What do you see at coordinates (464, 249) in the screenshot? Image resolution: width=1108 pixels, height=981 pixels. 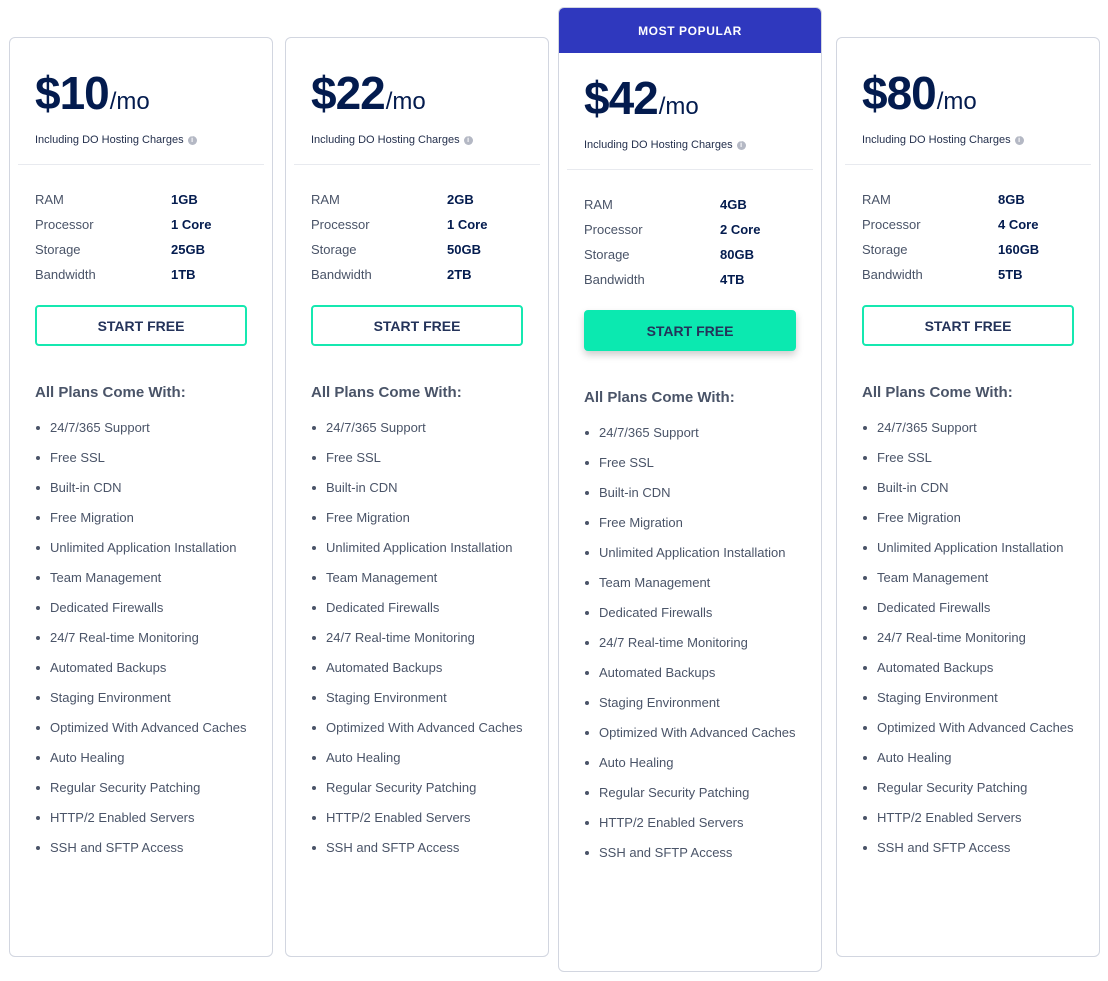 I see `spec-value: 50GB` at bounding box center [464, 249].